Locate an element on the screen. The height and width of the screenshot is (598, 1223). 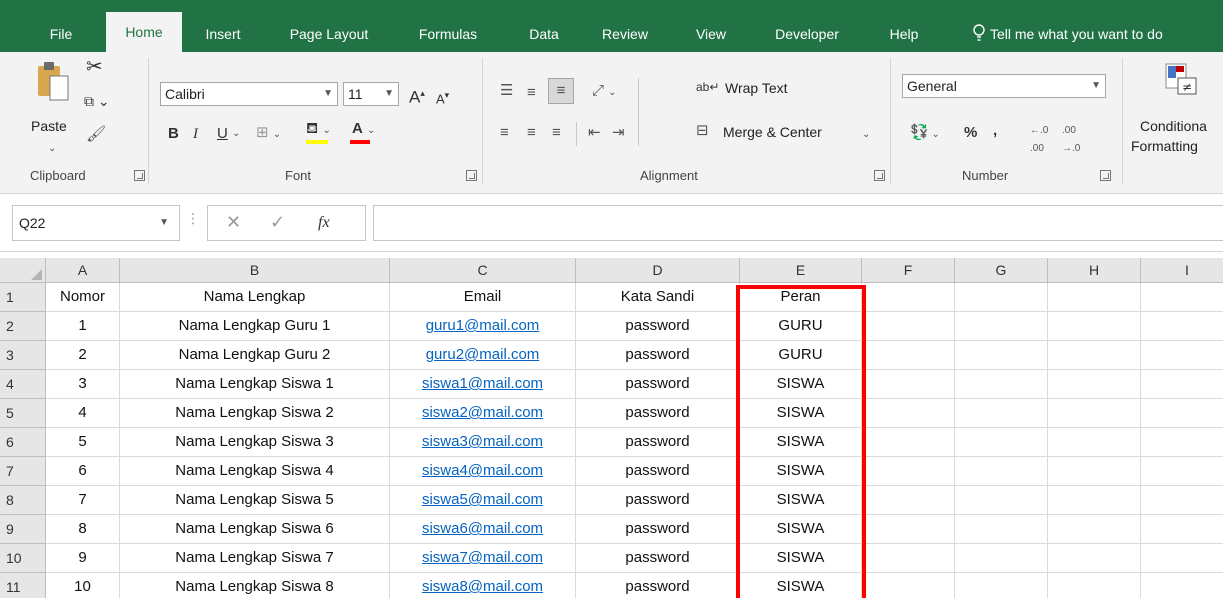
row-header: 11 is located at coordinates (22, 585).